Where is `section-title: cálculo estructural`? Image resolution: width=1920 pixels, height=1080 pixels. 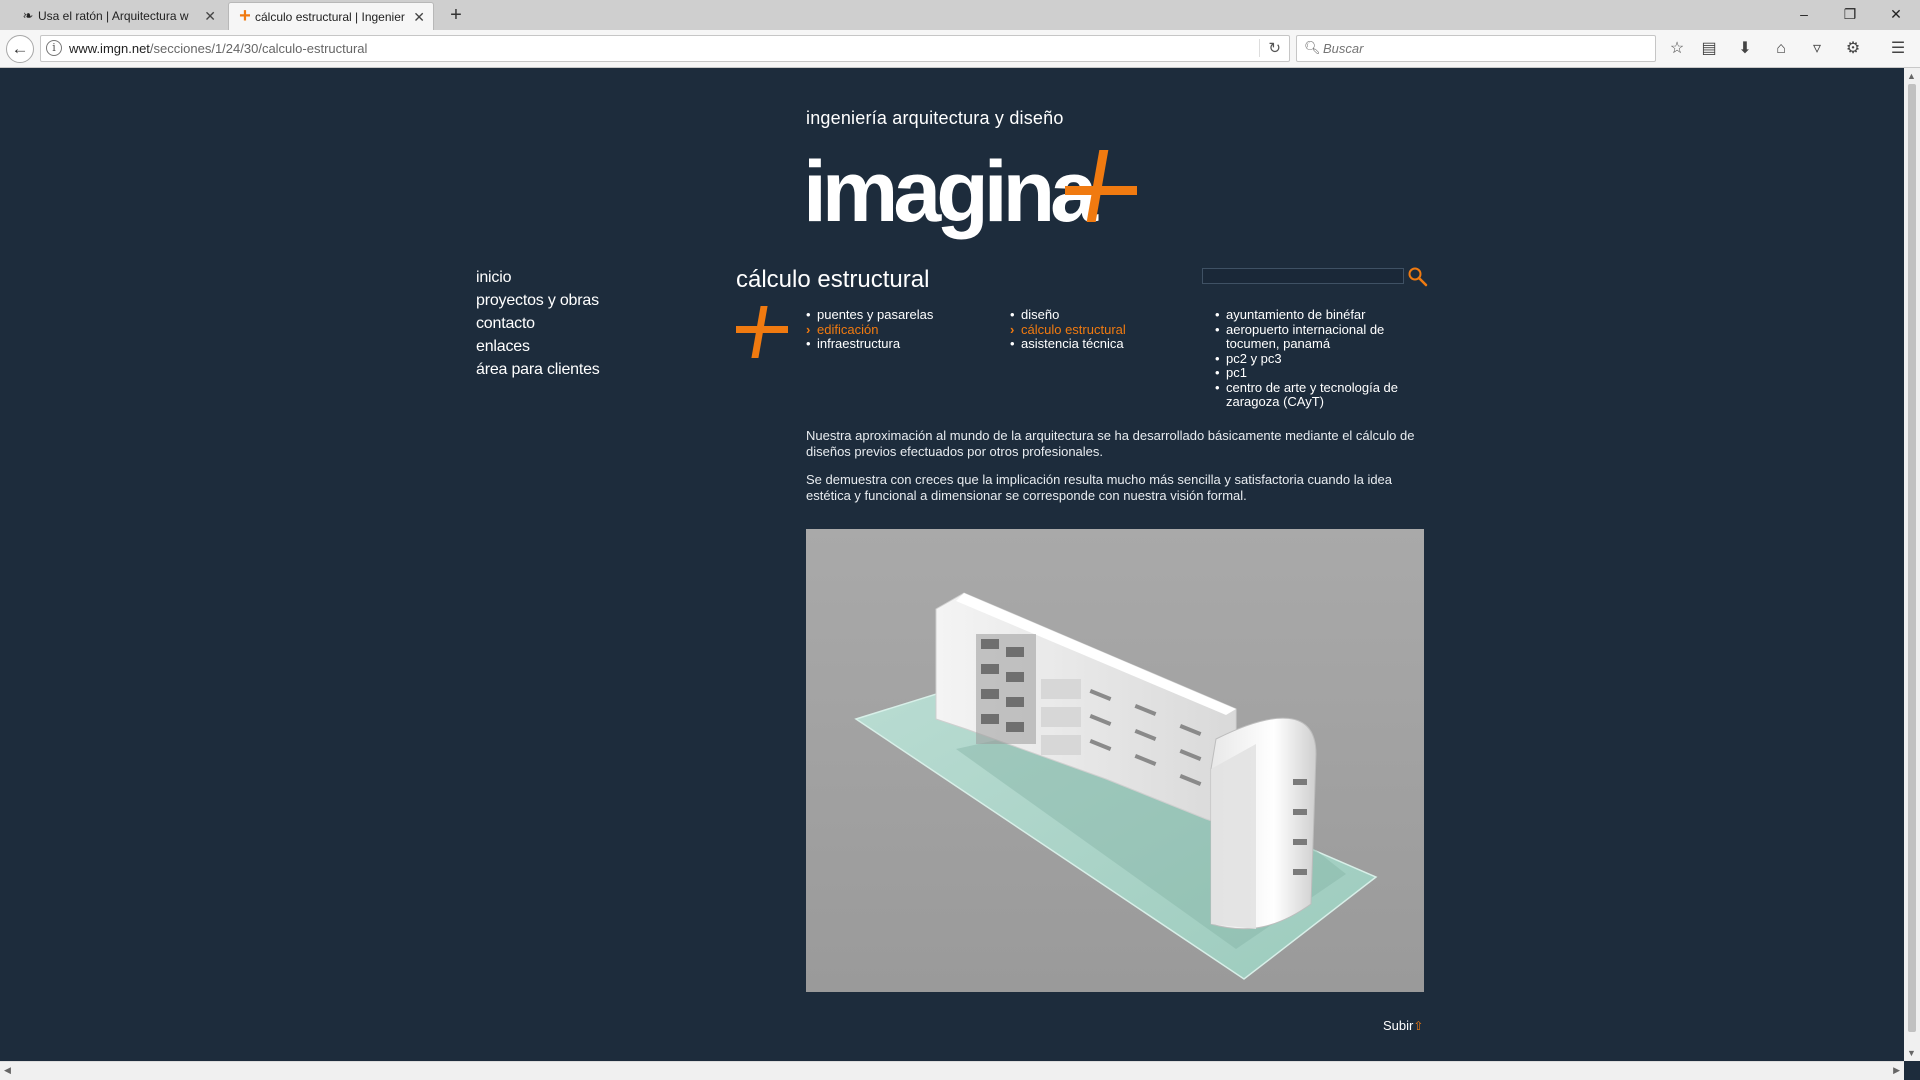
section-title: cálculo estructural is located at coordinates (833, 279).